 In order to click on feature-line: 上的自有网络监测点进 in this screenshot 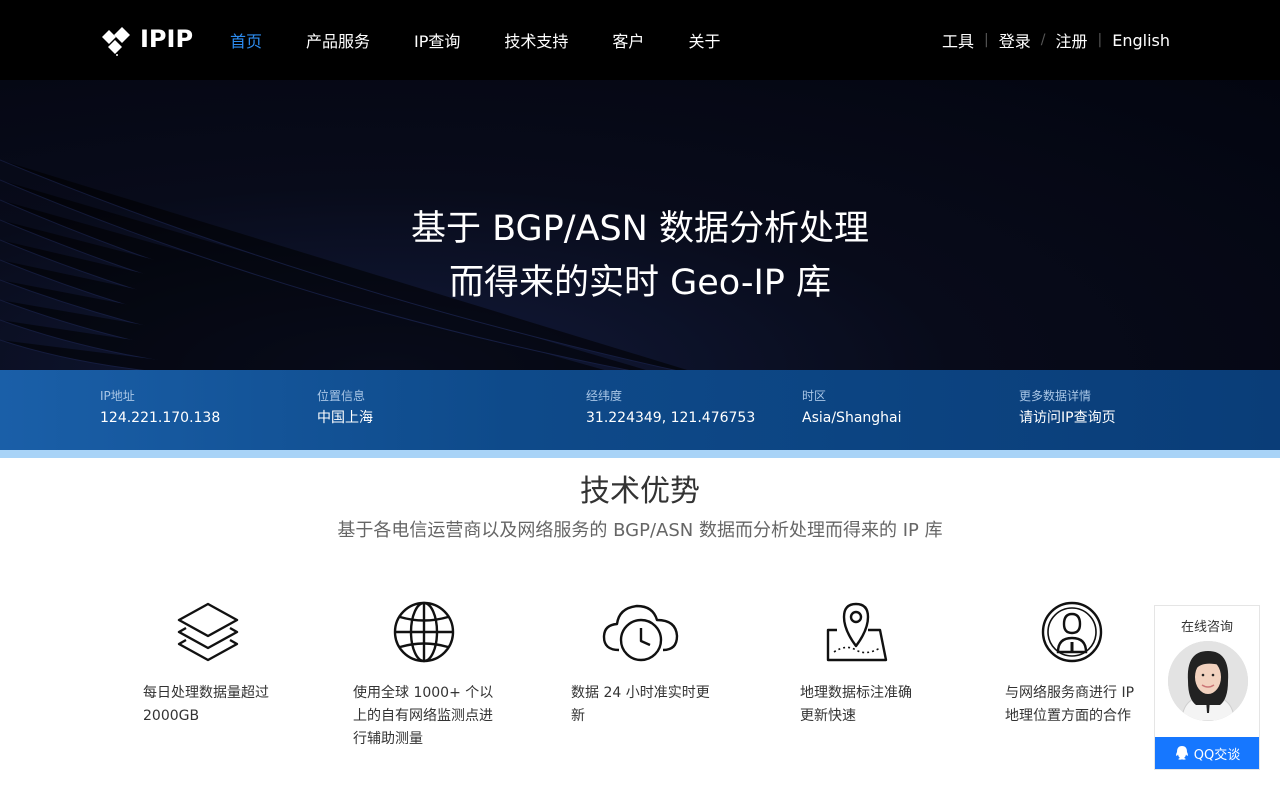, I will do `click(423, 716)`.